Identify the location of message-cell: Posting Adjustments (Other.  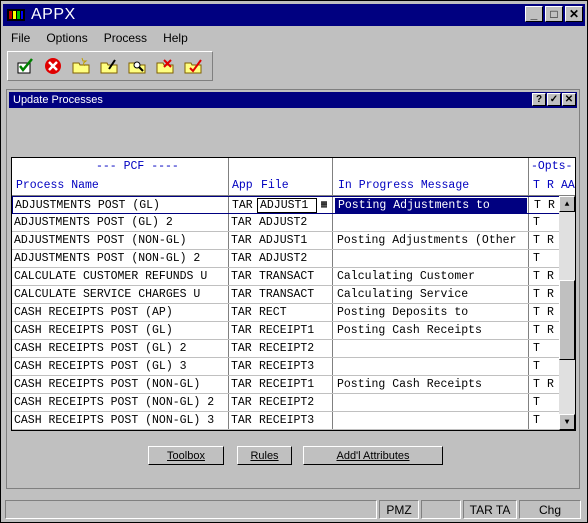
(426, 240).